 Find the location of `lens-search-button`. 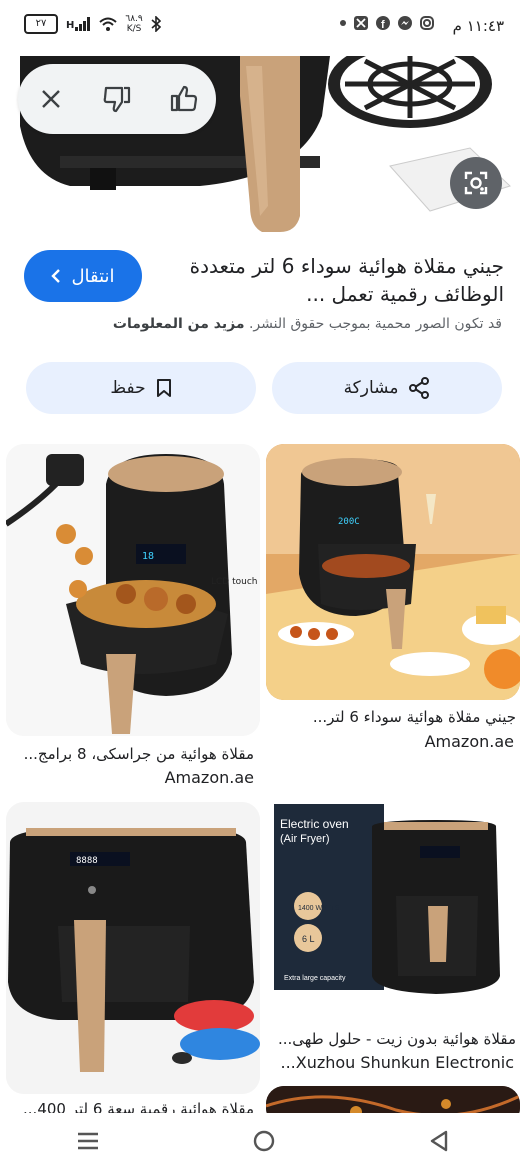

lens-search-button is located at coordinates (476, 183).